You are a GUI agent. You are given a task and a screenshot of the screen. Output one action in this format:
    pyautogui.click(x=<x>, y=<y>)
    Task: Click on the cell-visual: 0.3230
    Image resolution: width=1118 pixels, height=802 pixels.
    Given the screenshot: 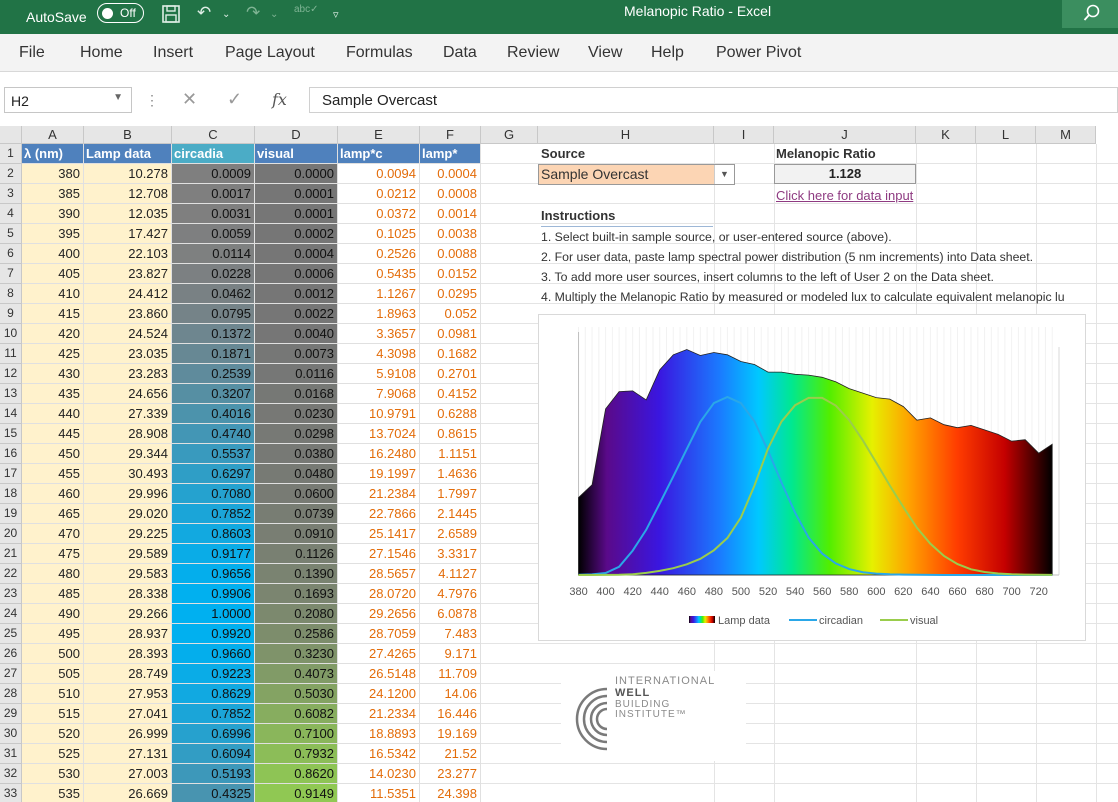 What is the action you would take?
    pyautogui.click(x=296, y=654)
    